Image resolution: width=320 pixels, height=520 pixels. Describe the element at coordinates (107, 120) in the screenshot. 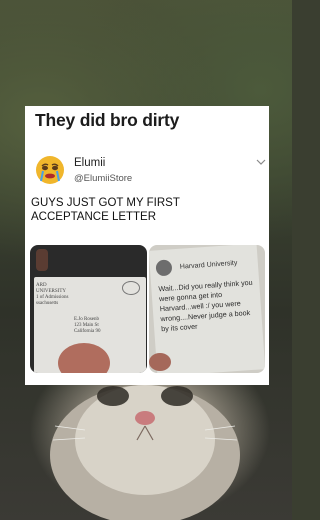

I see `meme-caption: They did bro dirty` at that location.